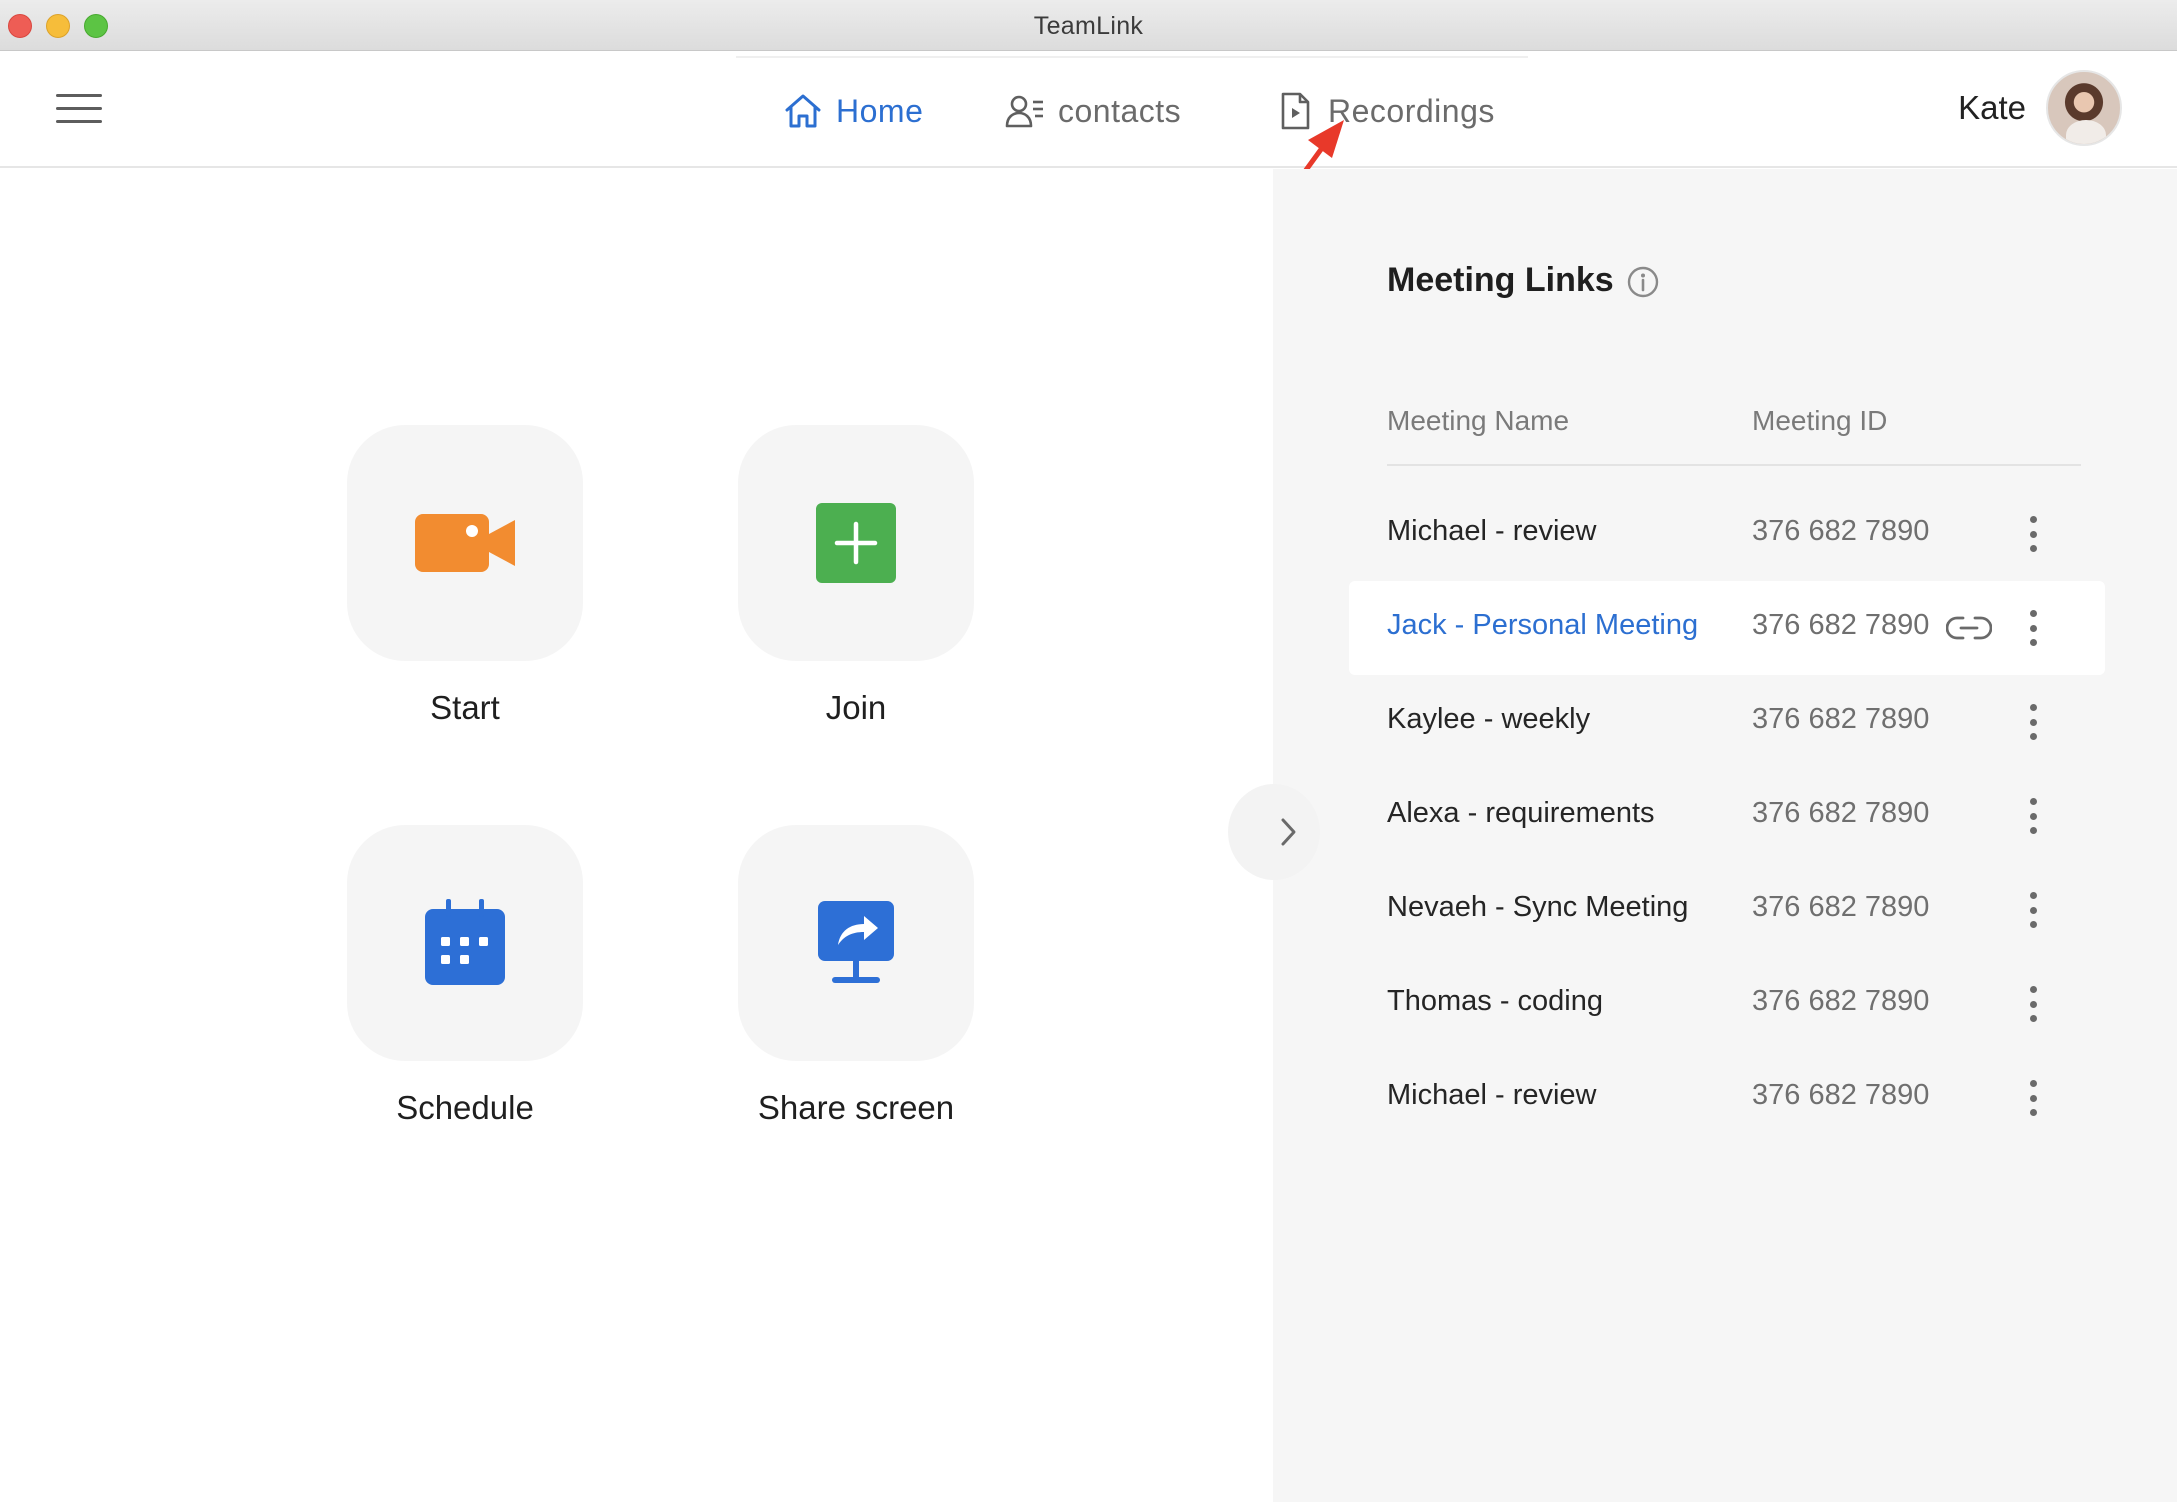 The width and height of the screenshot is (2177, 1502). I want to click on start-meeting-button: Start, so click(465, 576).